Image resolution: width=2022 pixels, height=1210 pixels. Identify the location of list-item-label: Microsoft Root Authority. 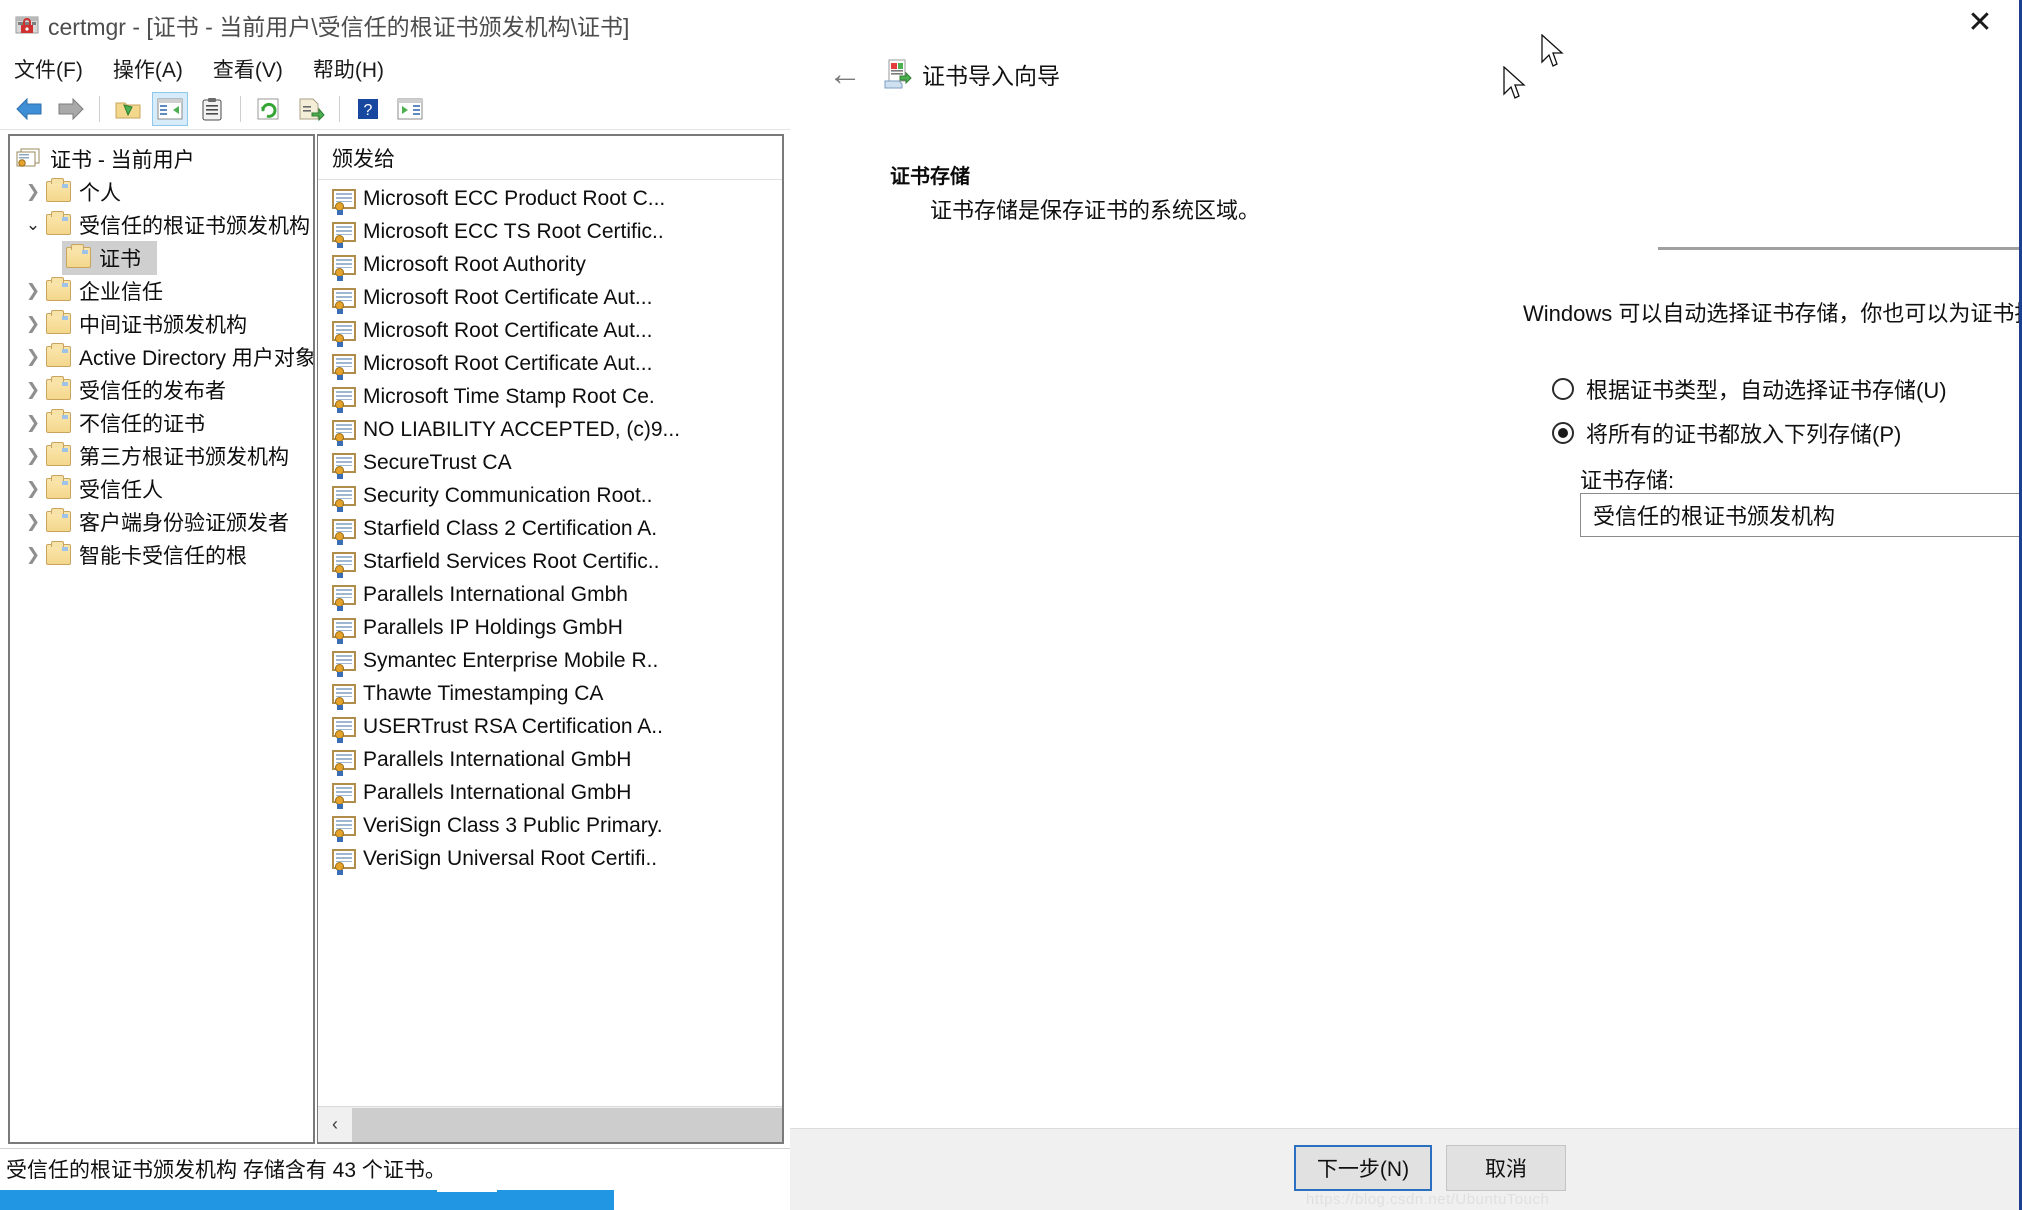
(474, 264).